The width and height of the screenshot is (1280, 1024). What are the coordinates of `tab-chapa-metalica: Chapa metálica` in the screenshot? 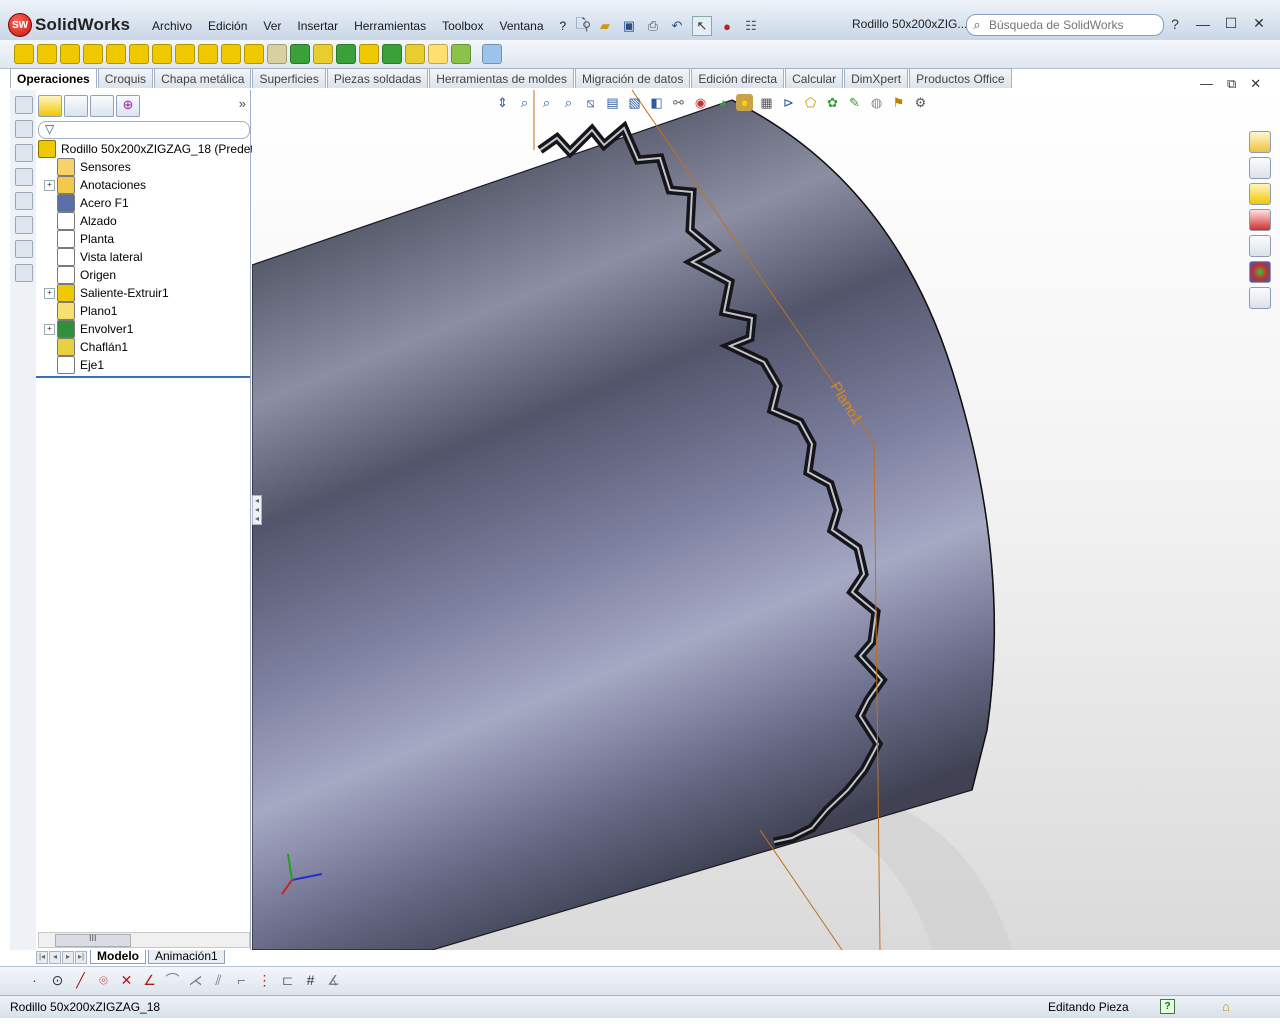 It's located at (203, 78).